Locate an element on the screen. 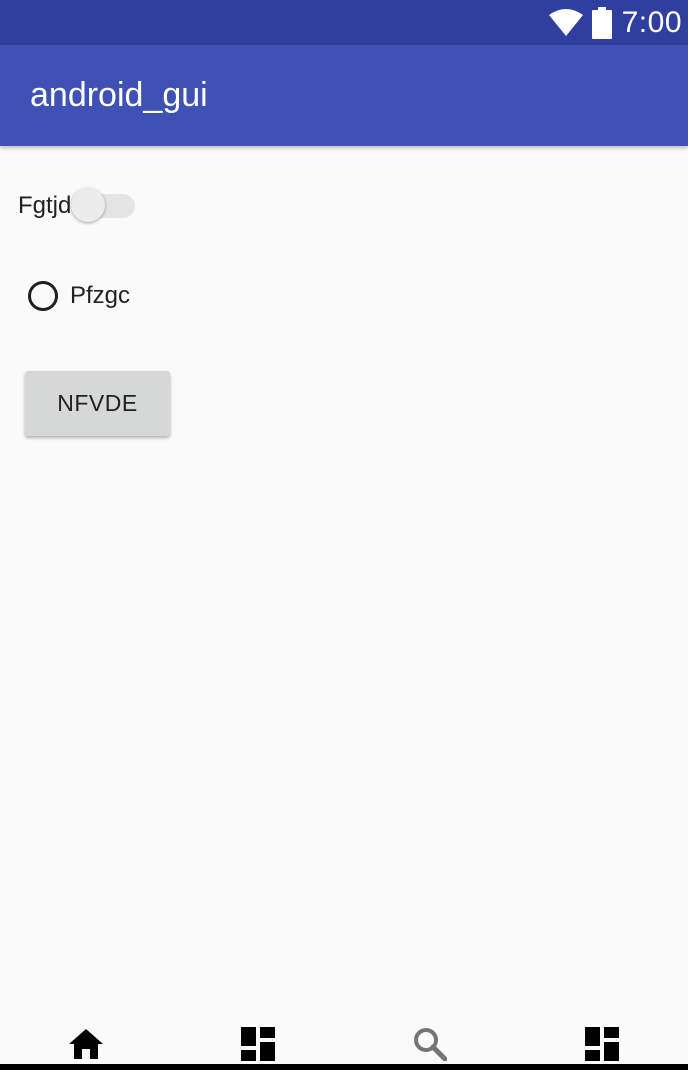  radio-circle is located at coordinates (43, 296).